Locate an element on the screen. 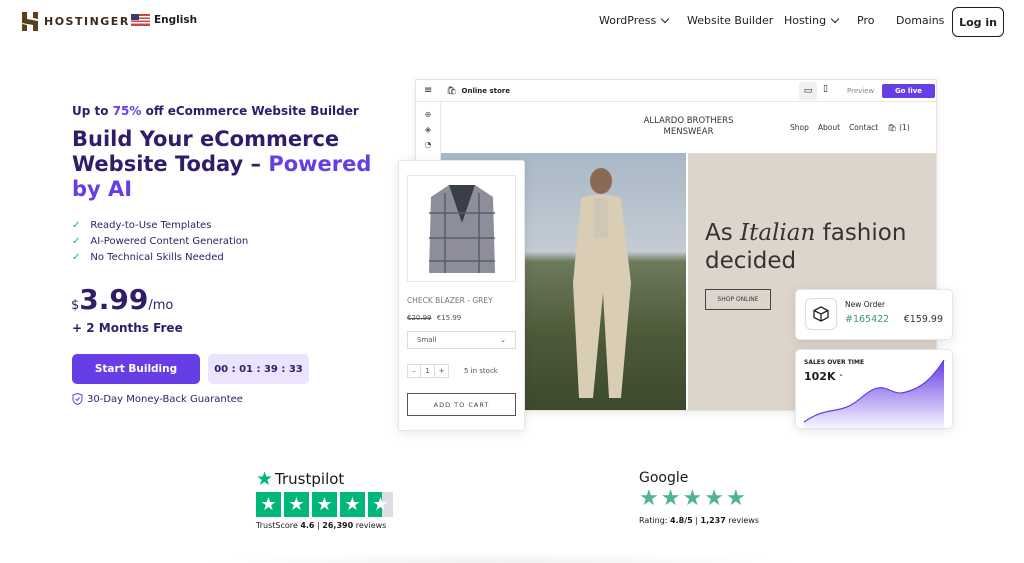 Image resolution: width=1024 pixels, height=563 pixels. sales-card: SALES OVER TIME 102K ˄ is located at coordinates (874, 389).